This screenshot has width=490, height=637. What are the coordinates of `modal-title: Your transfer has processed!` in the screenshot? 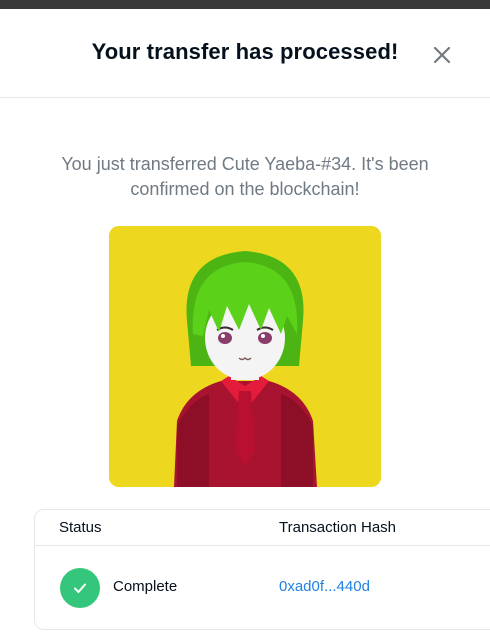 It's located at (245, 51).